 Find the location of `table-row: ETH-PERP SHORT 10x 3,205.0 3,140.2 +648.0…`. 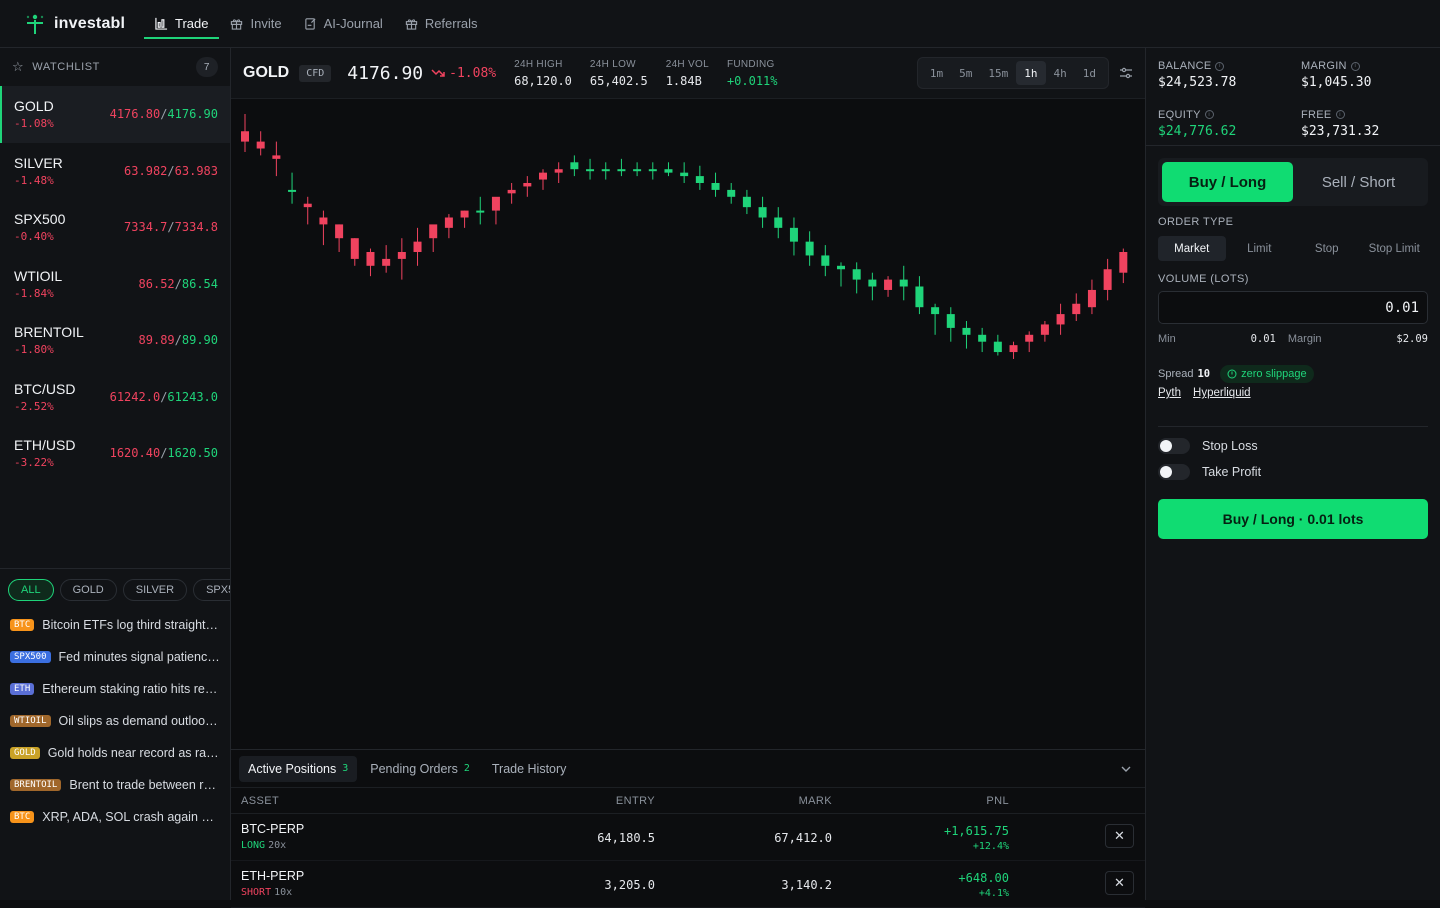

table-row: ETH-PERP SHORT 10x 3,205.0 3,140.2 +648.0… is located at coordinates (688, 884).